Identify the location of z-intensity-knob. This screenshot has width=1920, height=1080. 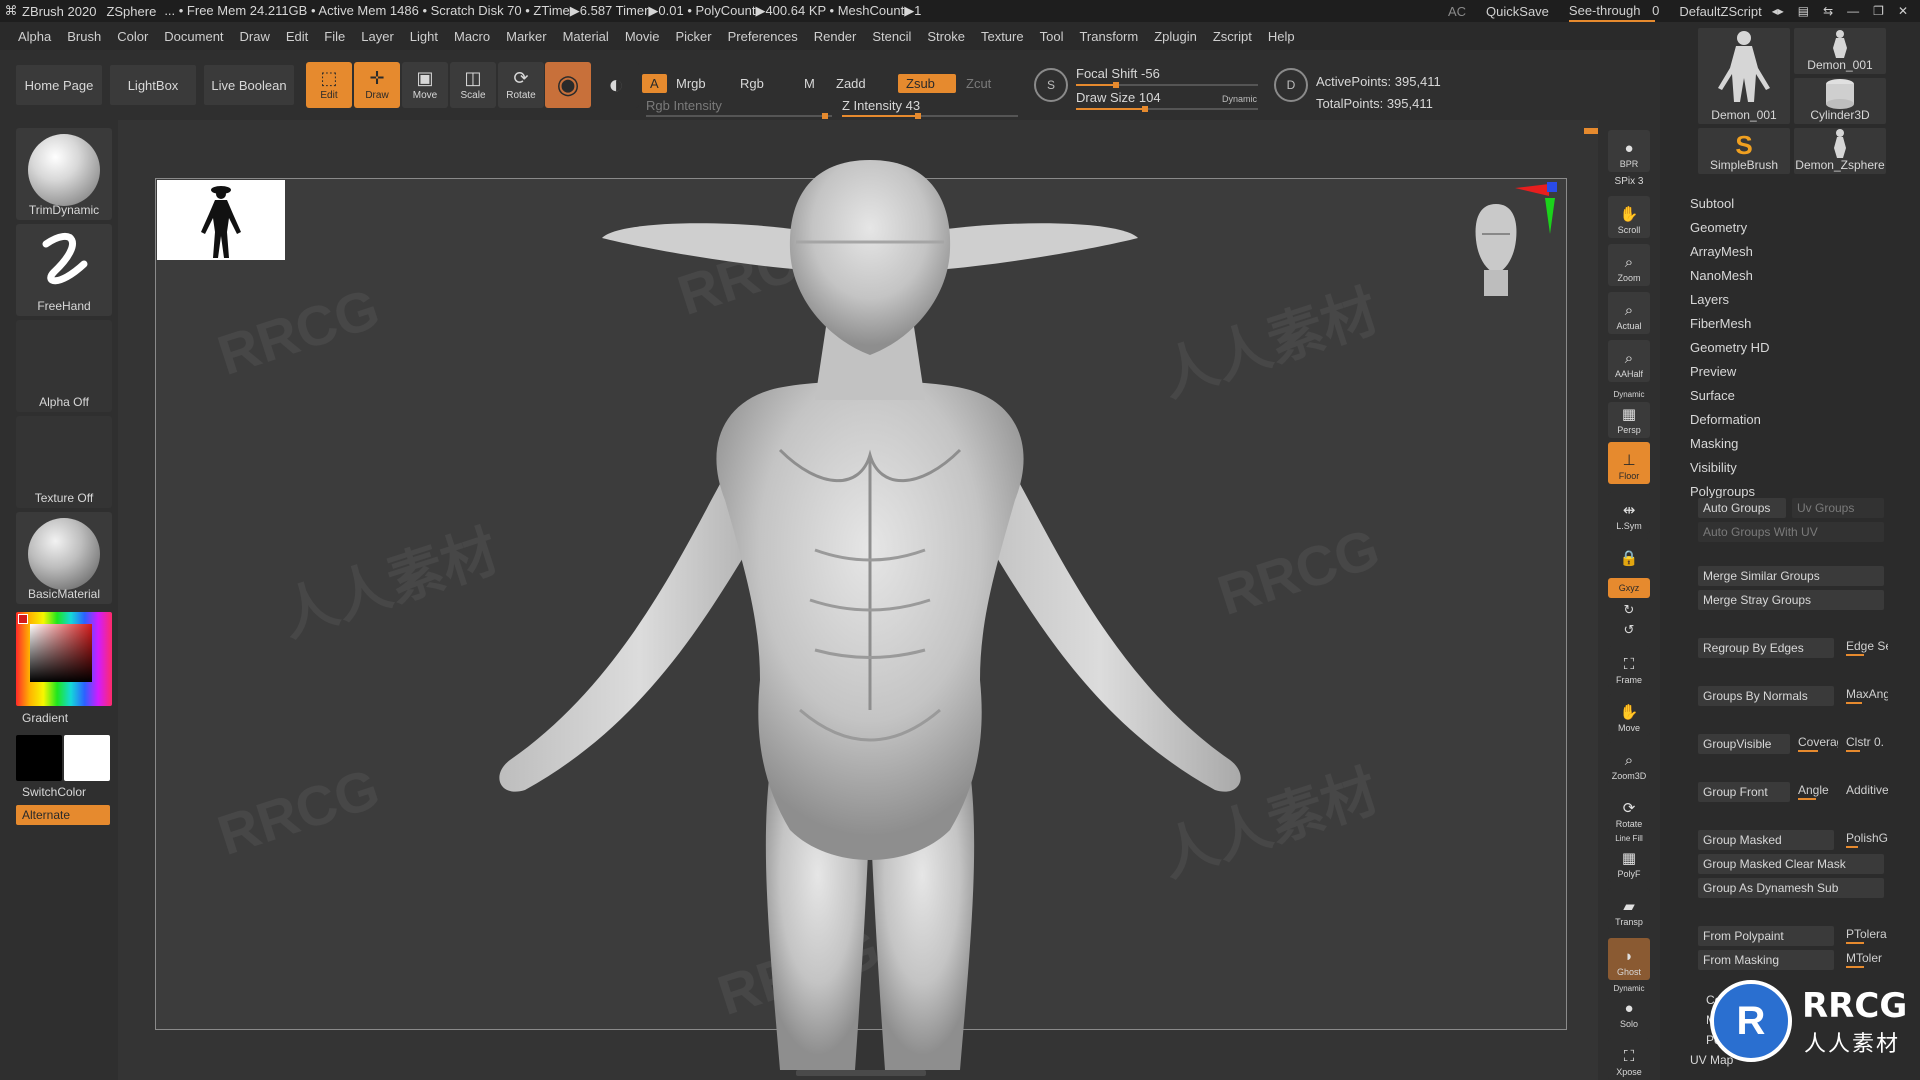
(917, 116).